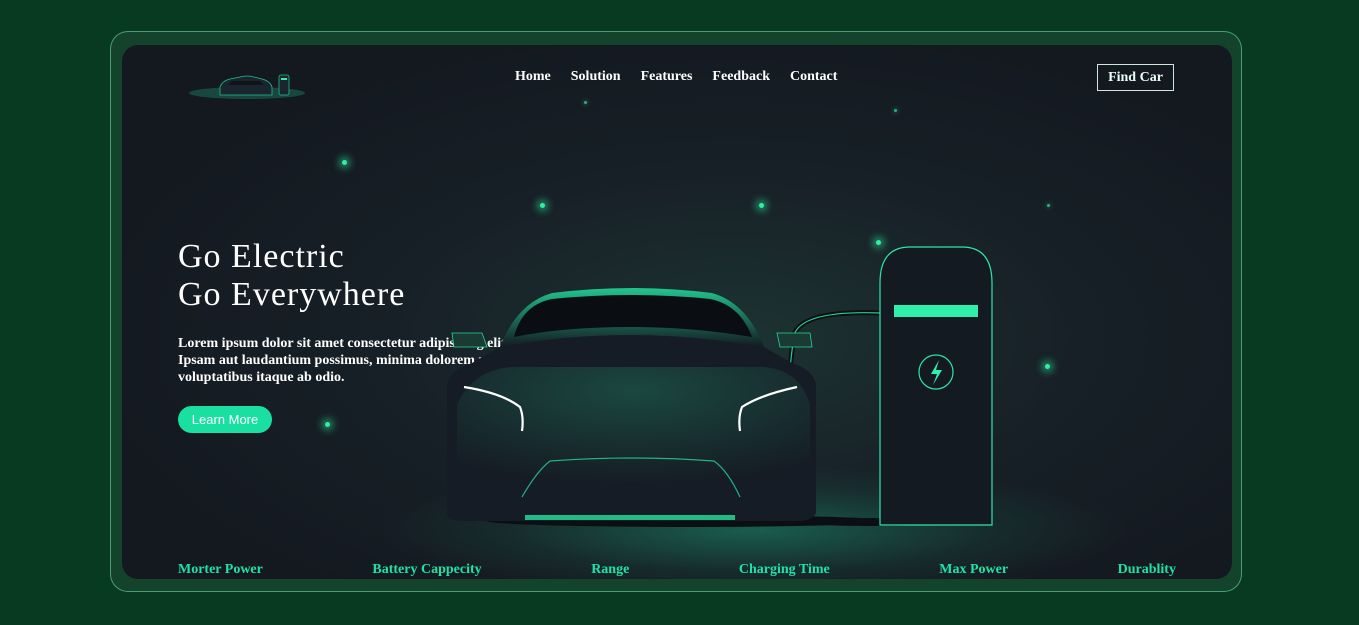  I want to click on main-nav: Home Solution Features Feedback Contact, so click(686, 77).